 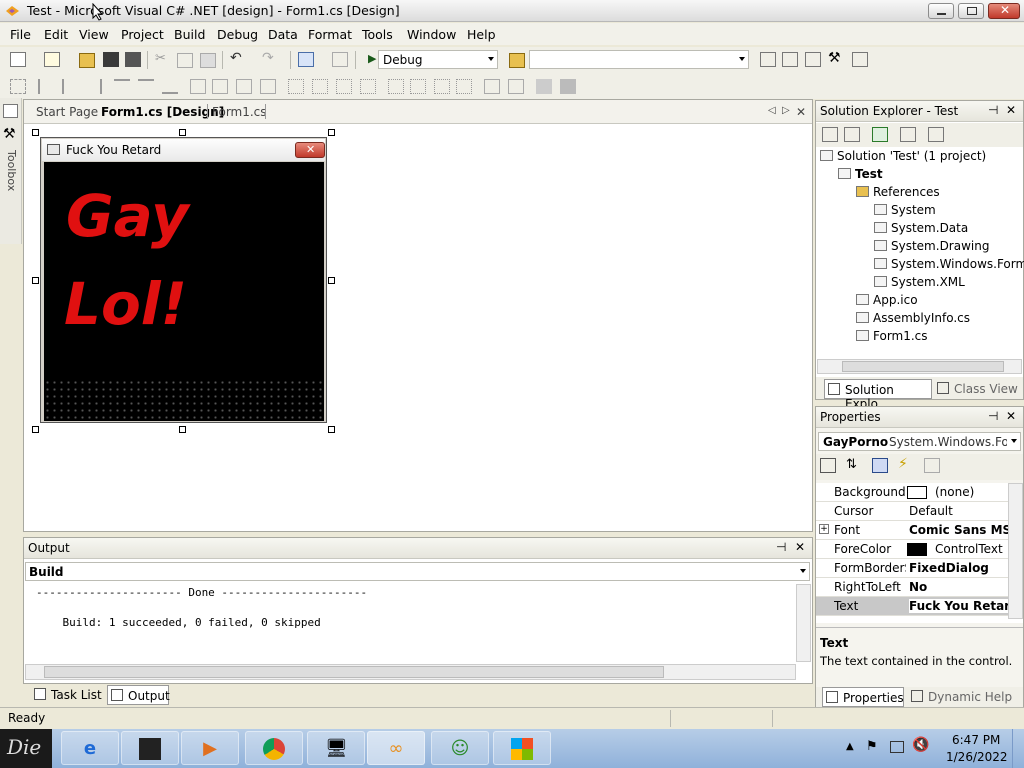 I want to click on cut-icon: ✂, so click(x=160, y=58).